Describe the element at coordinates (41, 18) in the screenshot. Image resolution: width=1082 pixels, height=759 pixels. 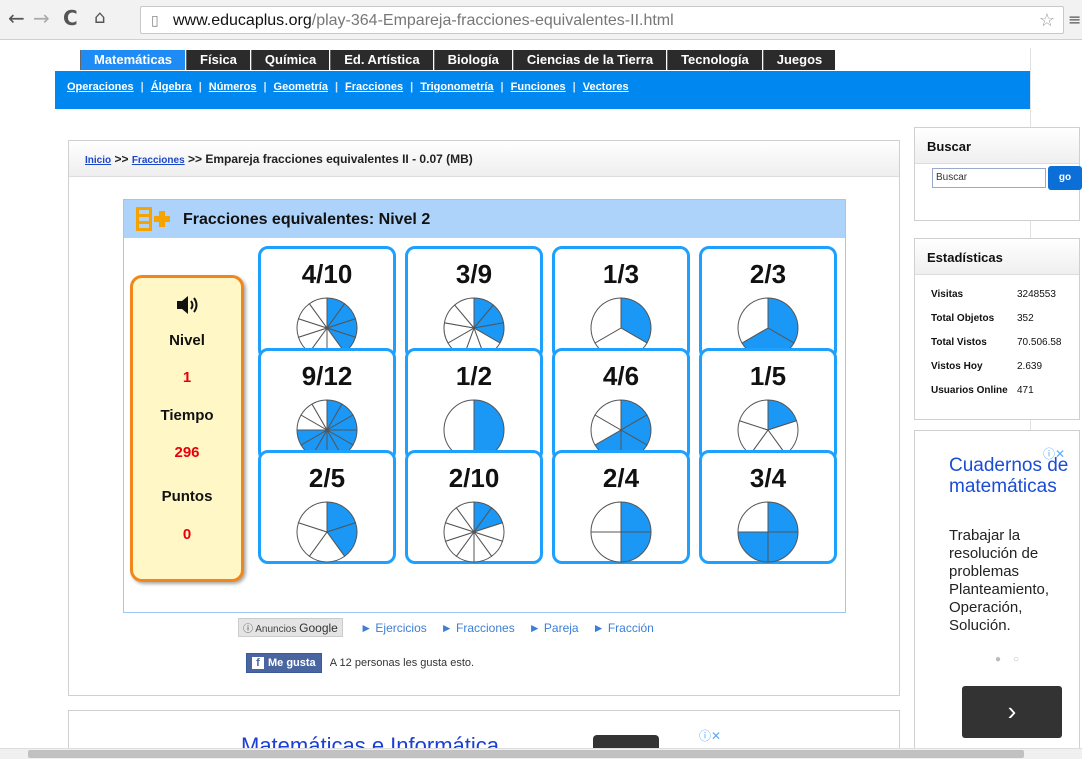
I see `forward-arrow-icon: →` at that location.